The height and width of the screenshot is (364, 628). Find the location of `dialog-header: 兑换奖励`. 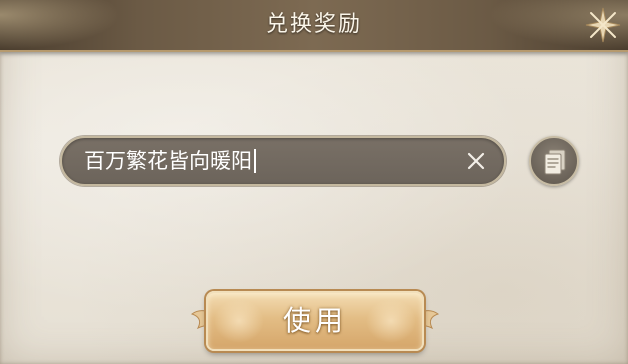

dialog-header: 兑换奖励 is located at coordinates (314, 26).